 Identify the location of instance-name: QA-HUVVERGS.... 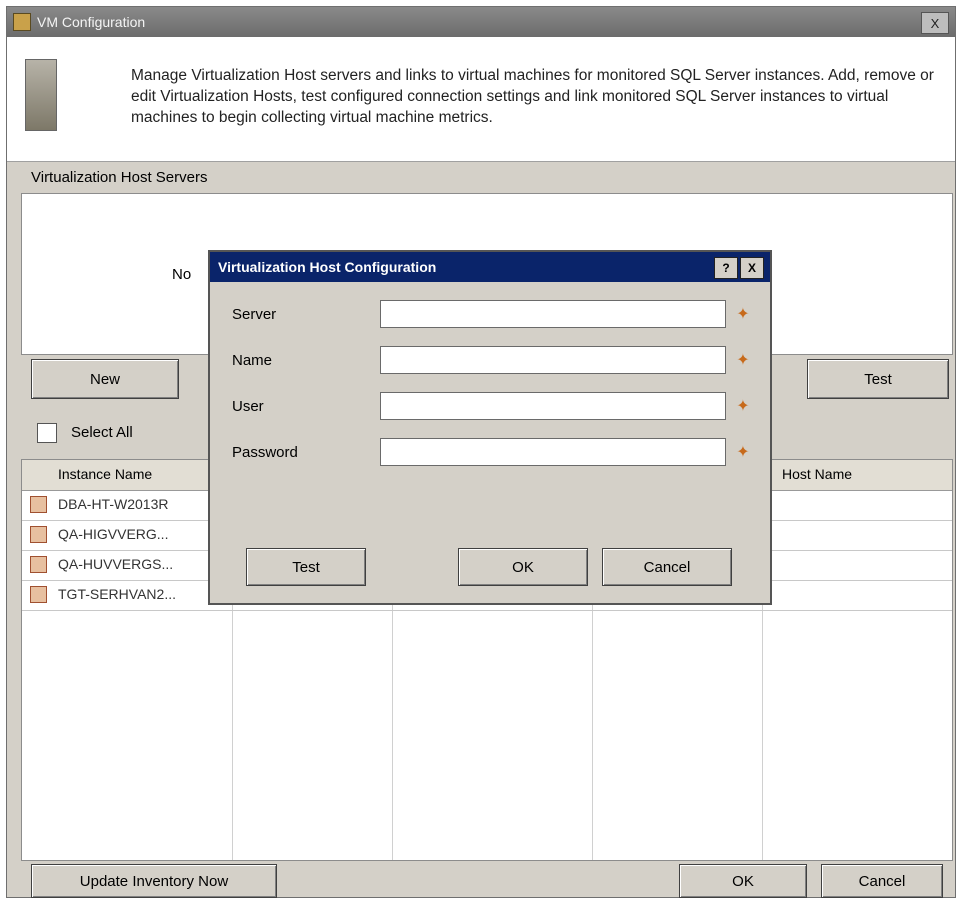
(116, 564).